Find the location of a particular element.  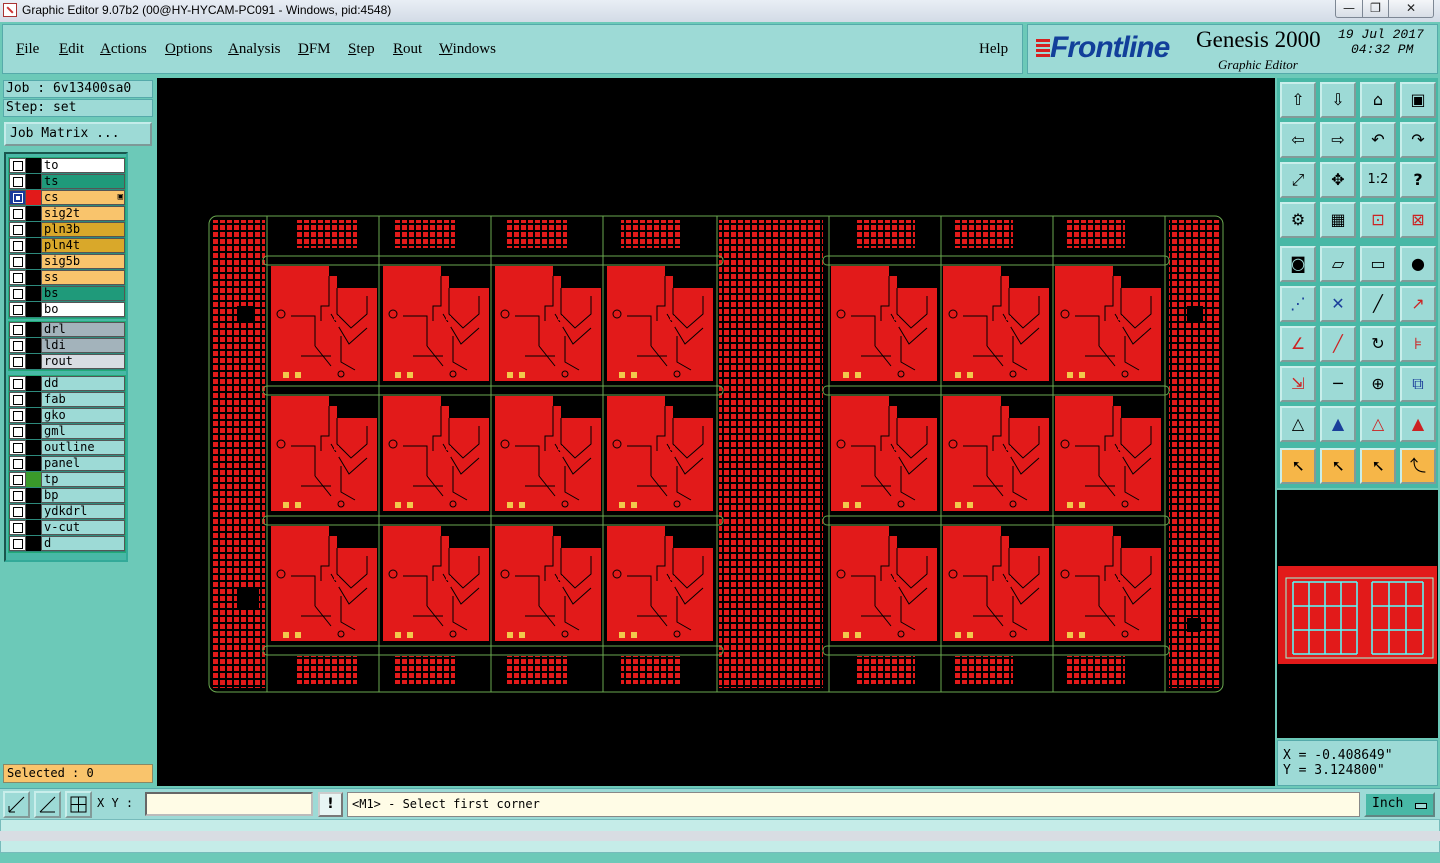

tools-tool-button: ⚙ is located at coordinates (1298, 220).